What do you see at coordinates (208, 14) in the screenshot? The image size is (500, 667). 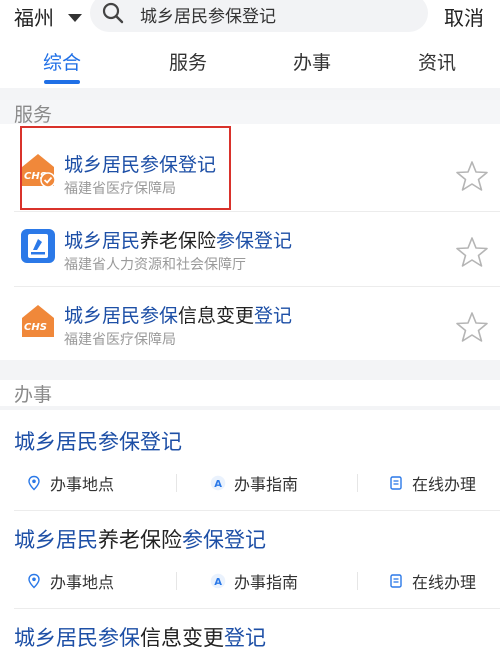 I see `search-input: 城乡居民参保登记` at bounding box center [208, 14].